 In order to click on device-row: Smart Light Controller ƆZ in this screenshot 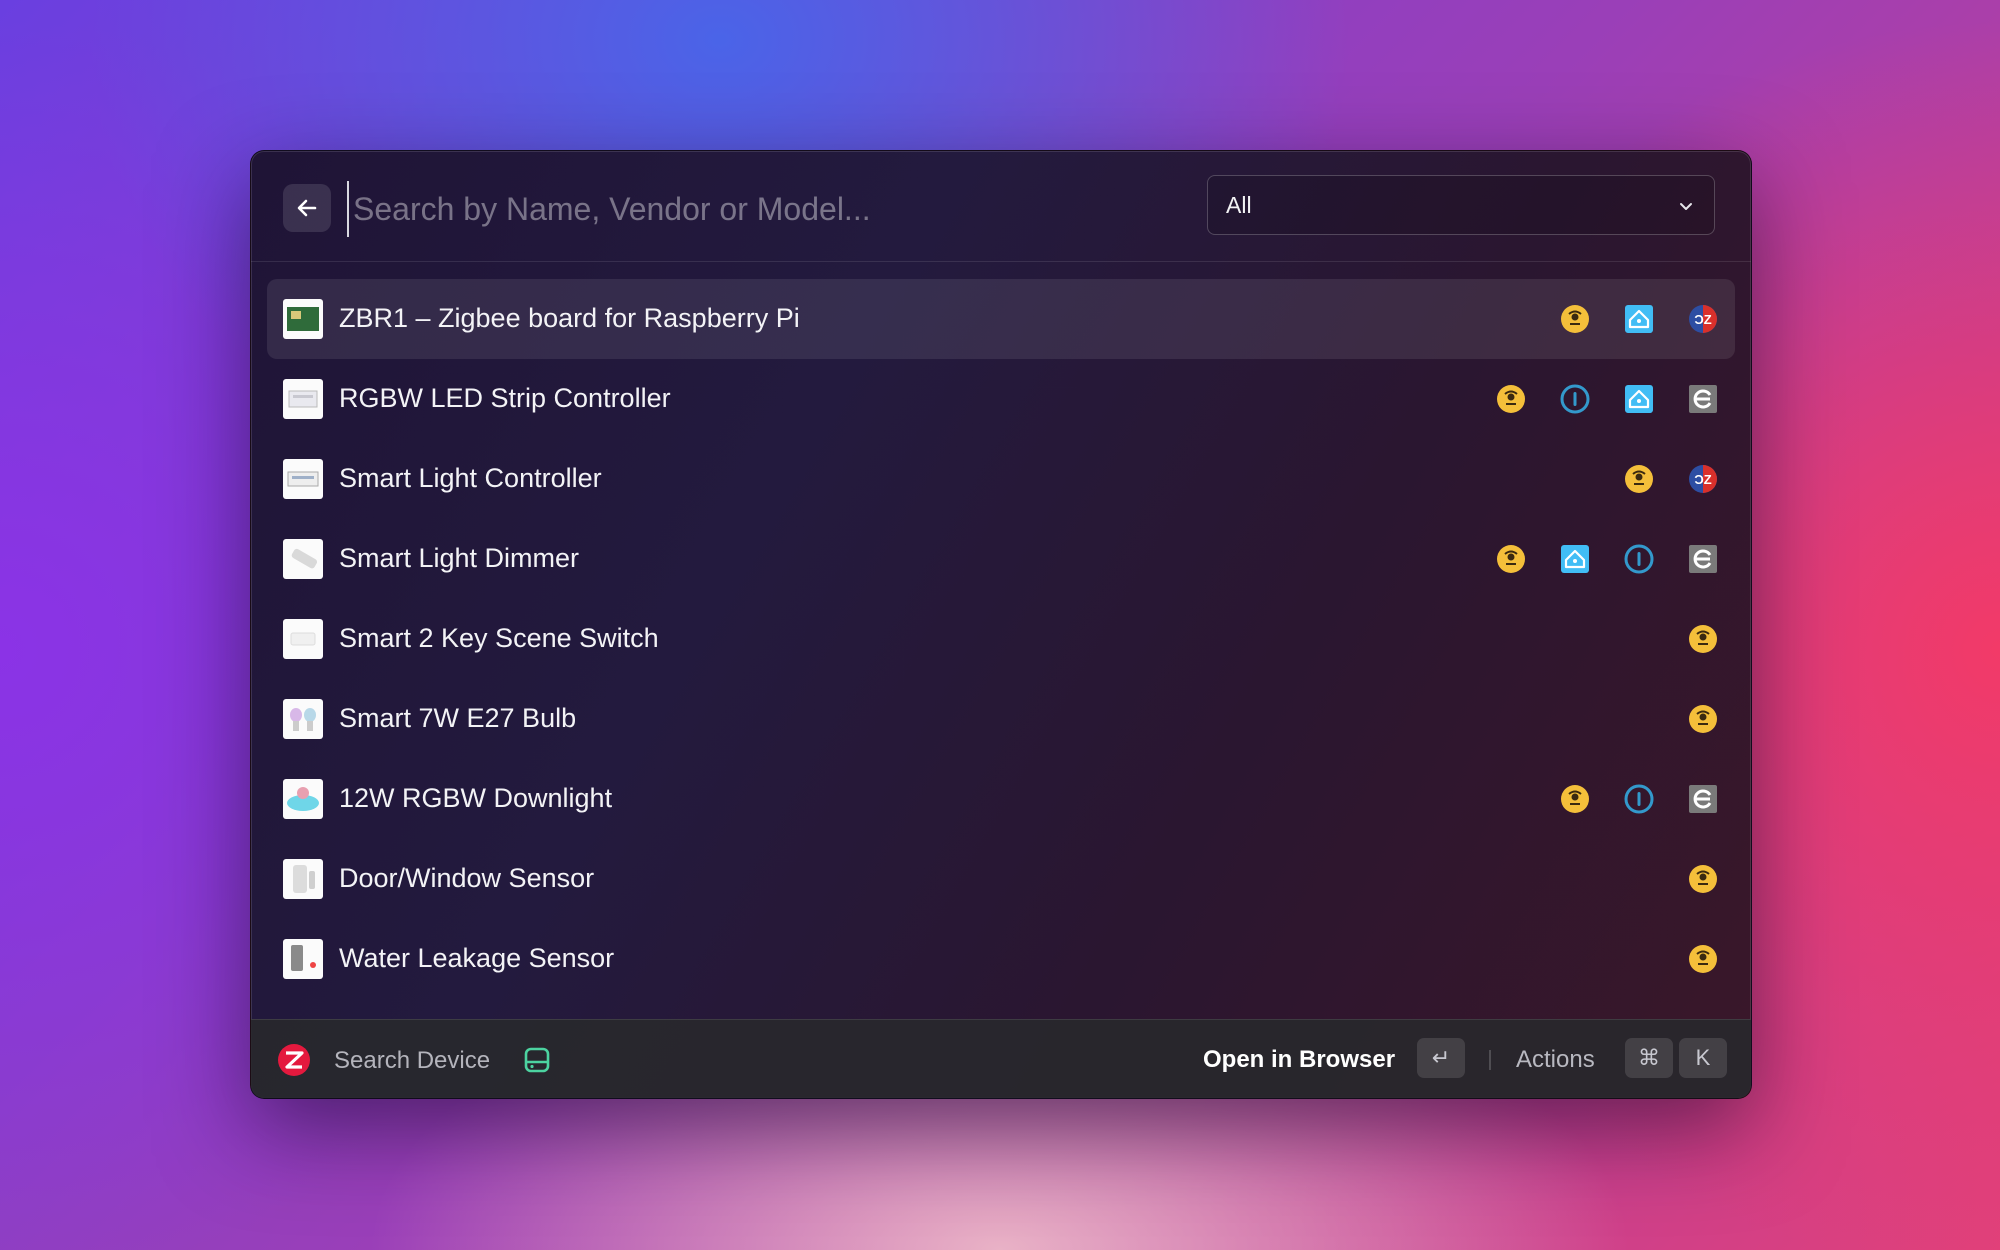, I will do `click(1001, 479)`.